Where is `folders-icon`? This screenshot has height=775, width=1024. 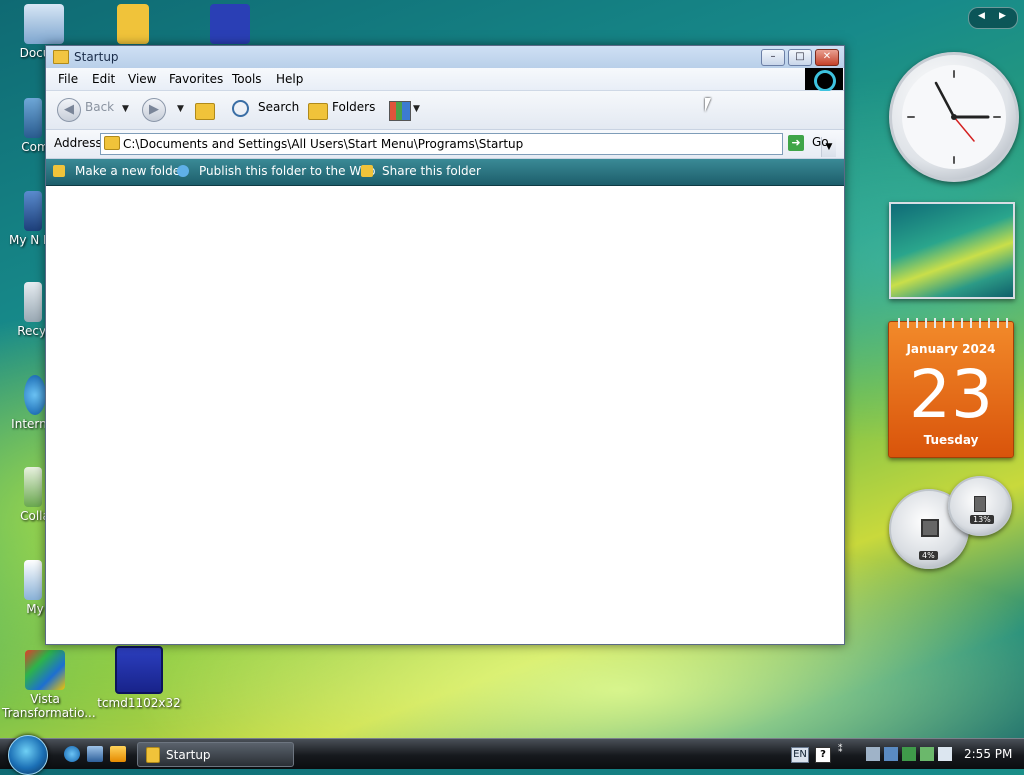 folders-icon is located at coordinates (318, 111).